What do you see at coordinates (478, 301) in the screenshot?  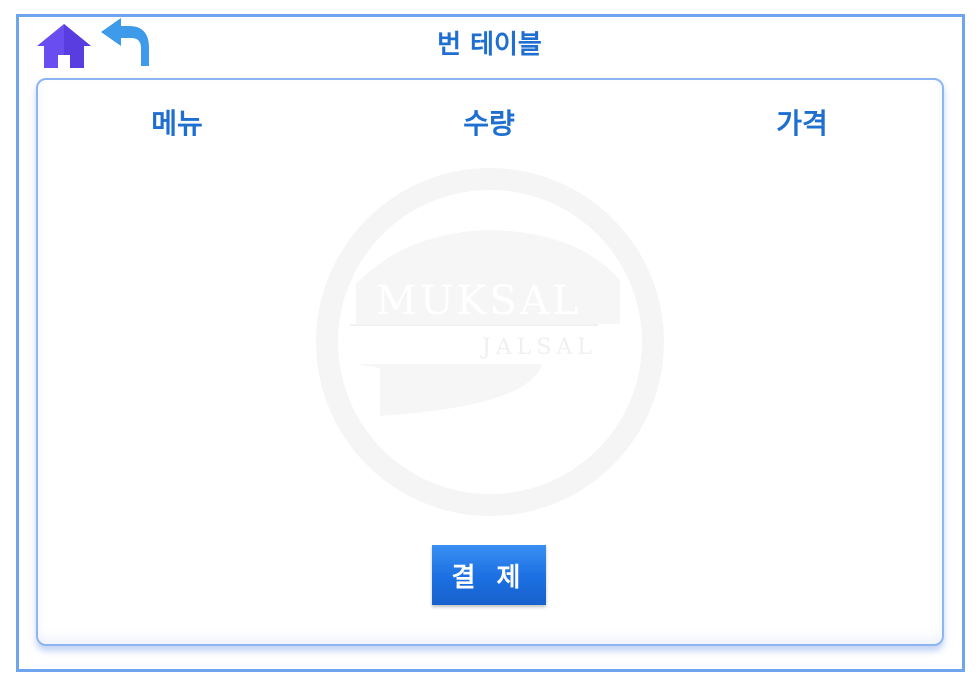 I see `watermark-brand-text: MUKSAL` at bounding box center [478, 301].